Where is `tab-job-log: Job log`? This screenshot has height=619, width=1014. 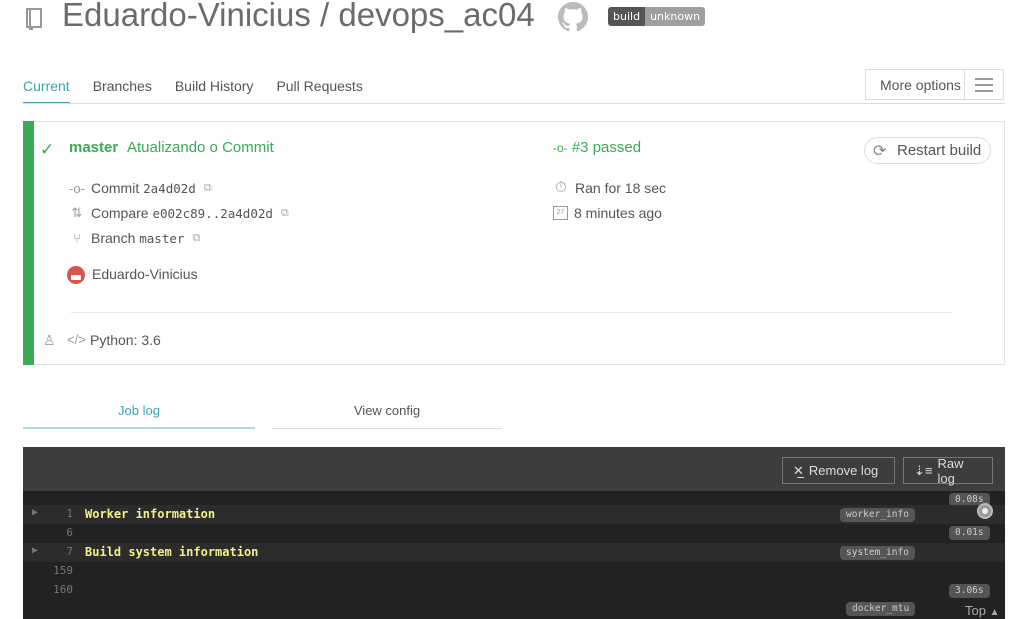
tab-job-log: Job log is located at coordinates (139, 410).